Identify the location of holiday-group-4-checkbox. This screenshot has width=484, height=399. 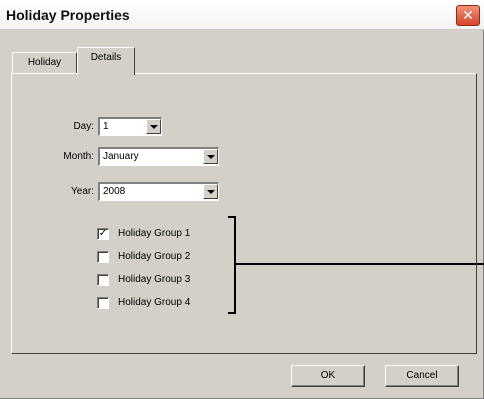
(103, 303).